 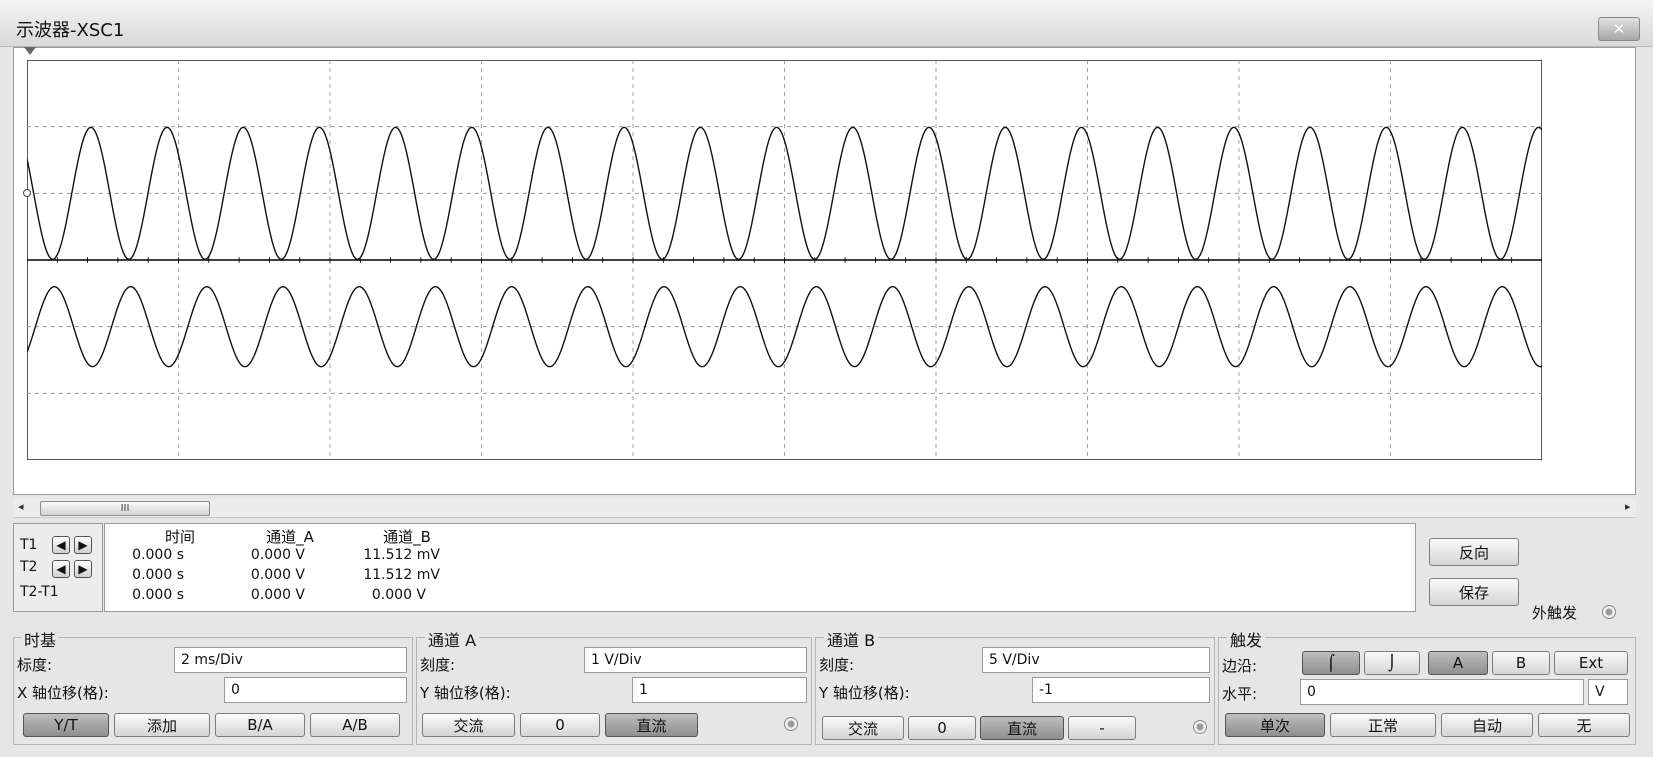 I want to click on close-icon: ✕, so click(x=1619, y=29).